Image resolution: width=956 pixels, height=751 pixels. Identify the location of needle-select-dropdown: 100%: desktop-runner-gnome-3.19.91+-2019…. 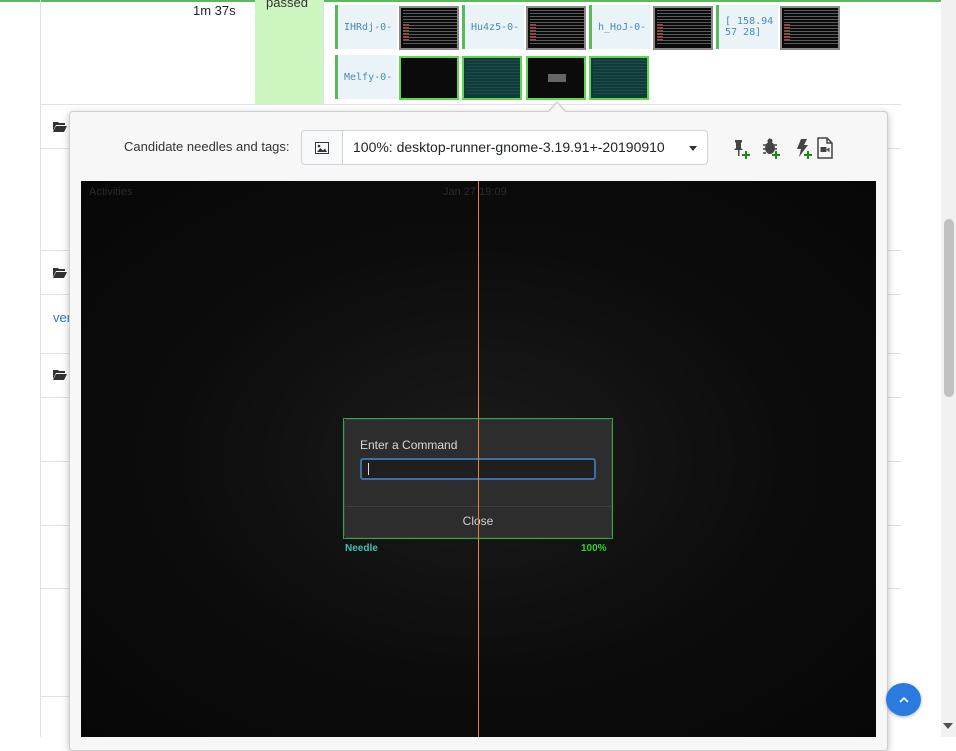
(525, 147).